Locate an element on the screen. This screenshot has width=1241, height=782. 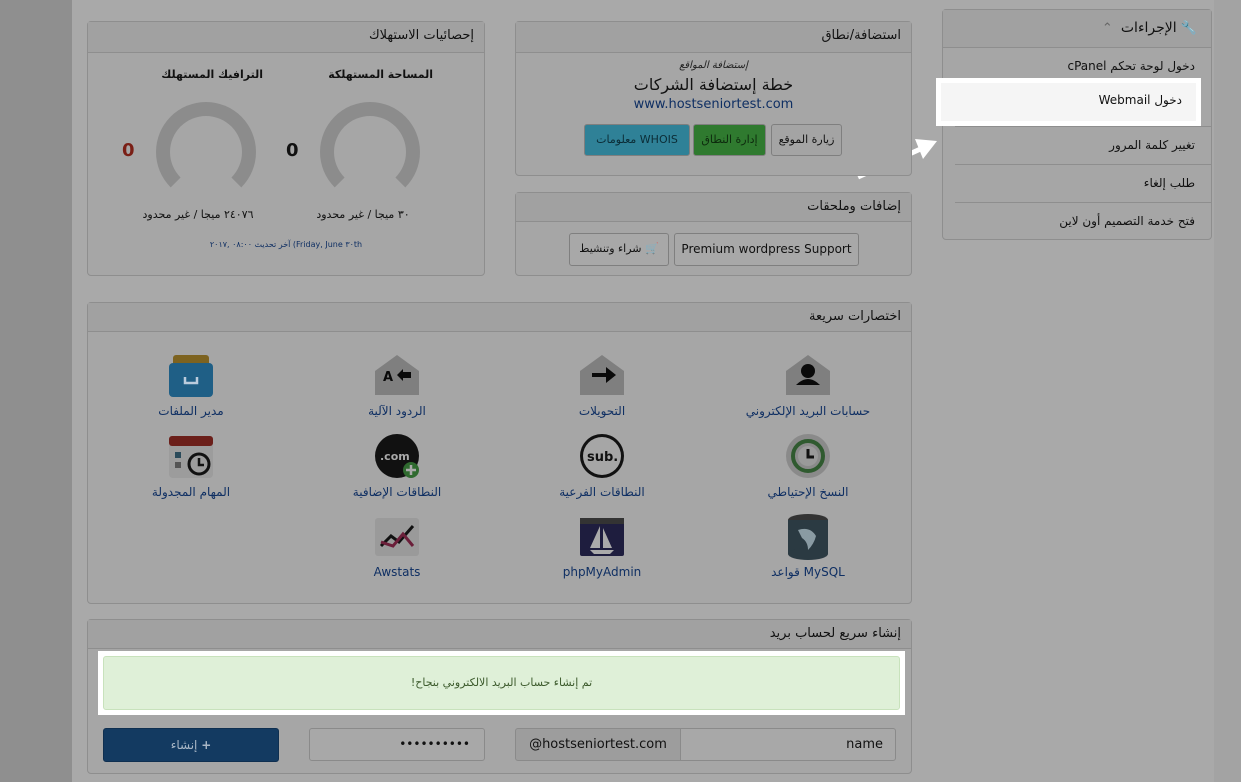
action-online-design-label: فتح خدمة التصميم أون لاين is located at coordinates (1127, 221).